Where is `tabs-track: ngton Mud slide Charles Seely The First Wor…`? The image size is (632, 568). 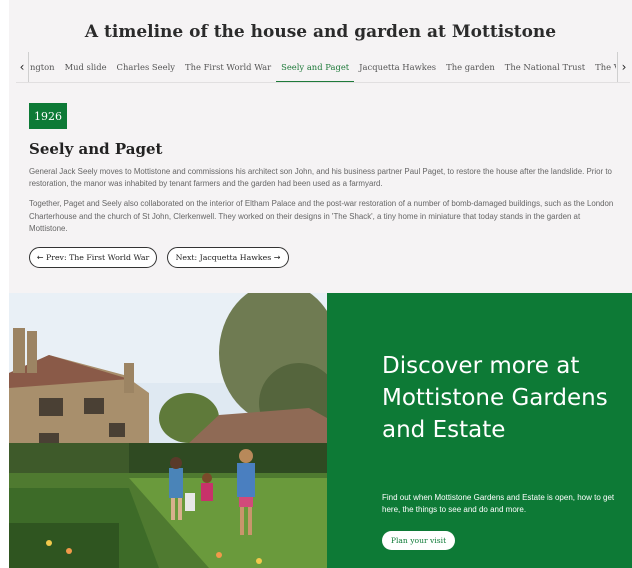
tabs-track: ngton Mud slide Charles Seely The First Wor… is located at coordinates (323, 67).